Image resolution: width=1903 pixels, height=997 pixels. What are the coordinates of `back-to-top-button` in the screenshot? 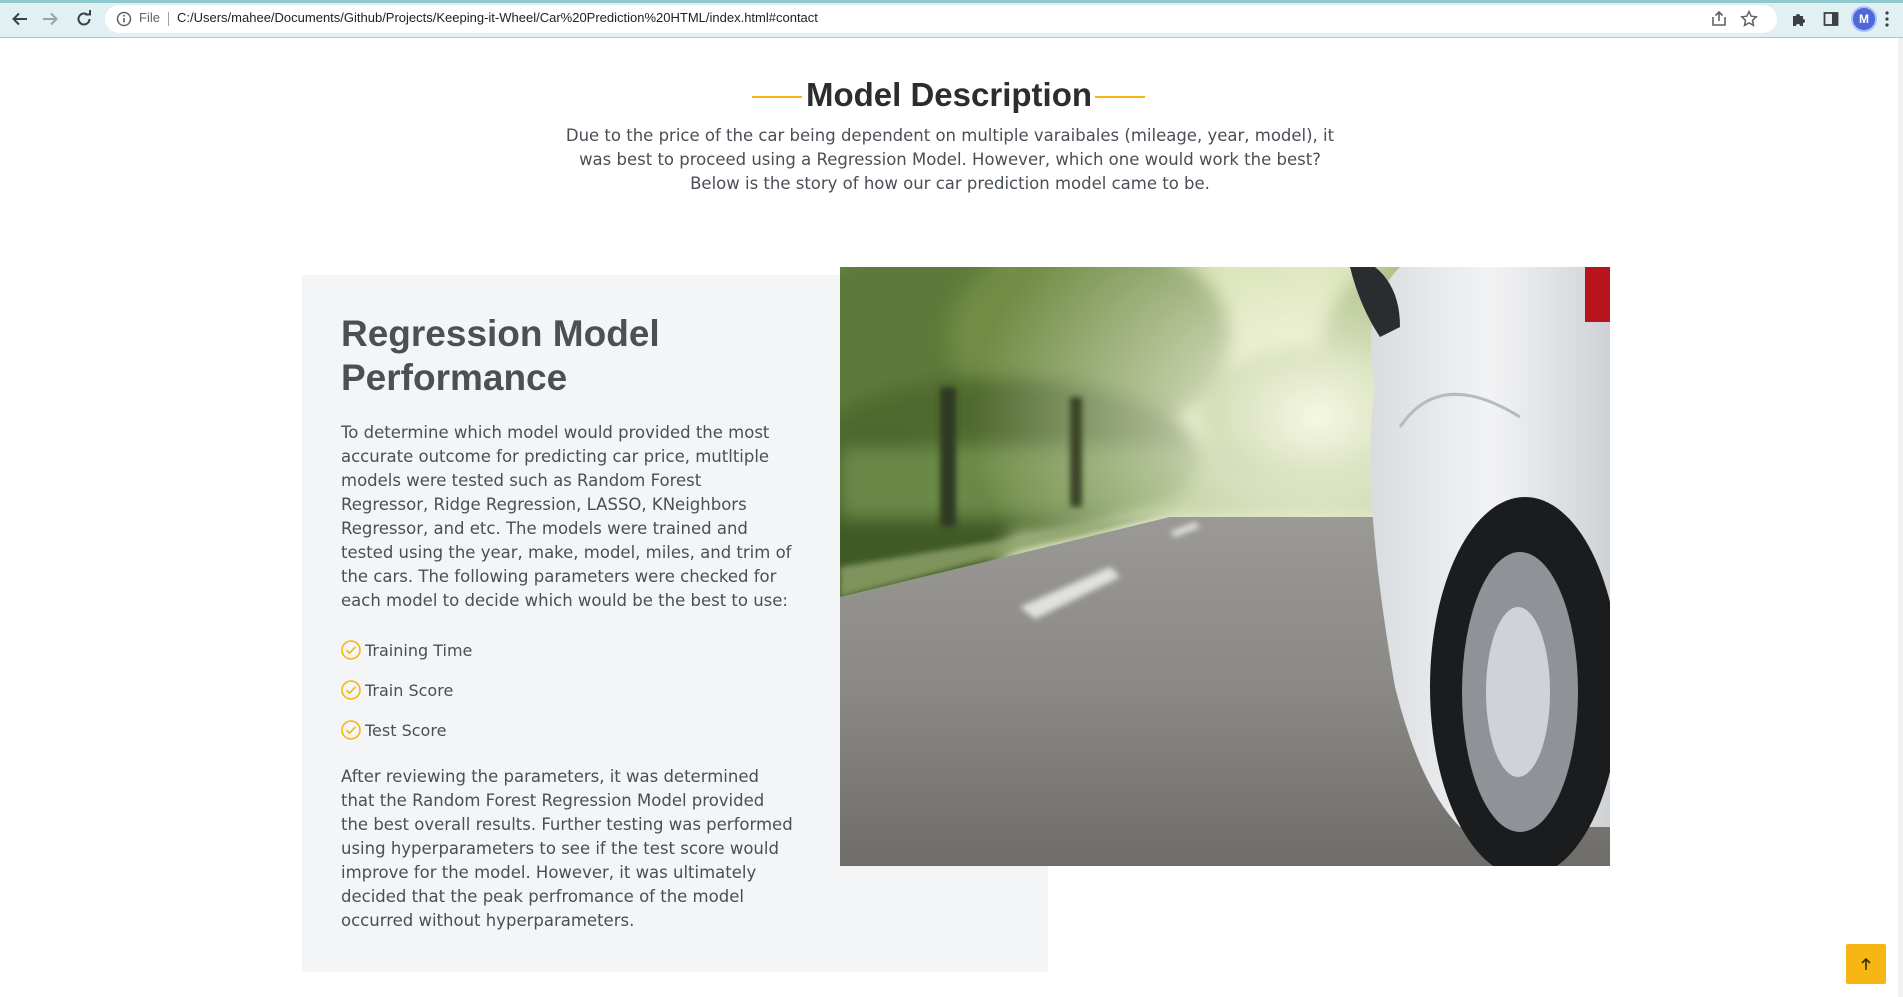 It's located at (1866, 964).